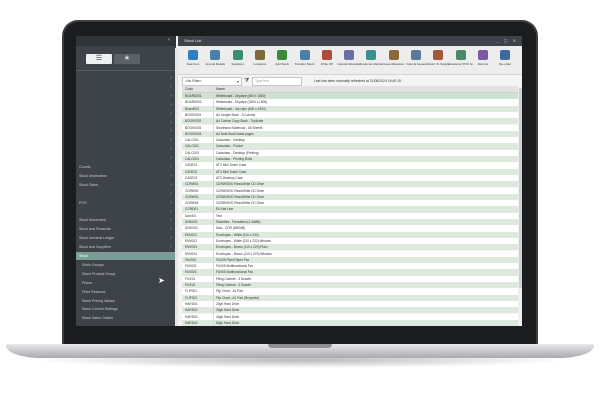 The width and height of the screenshot is (600, 400). I want to click on internal-issues-icon, so click(416, 55).